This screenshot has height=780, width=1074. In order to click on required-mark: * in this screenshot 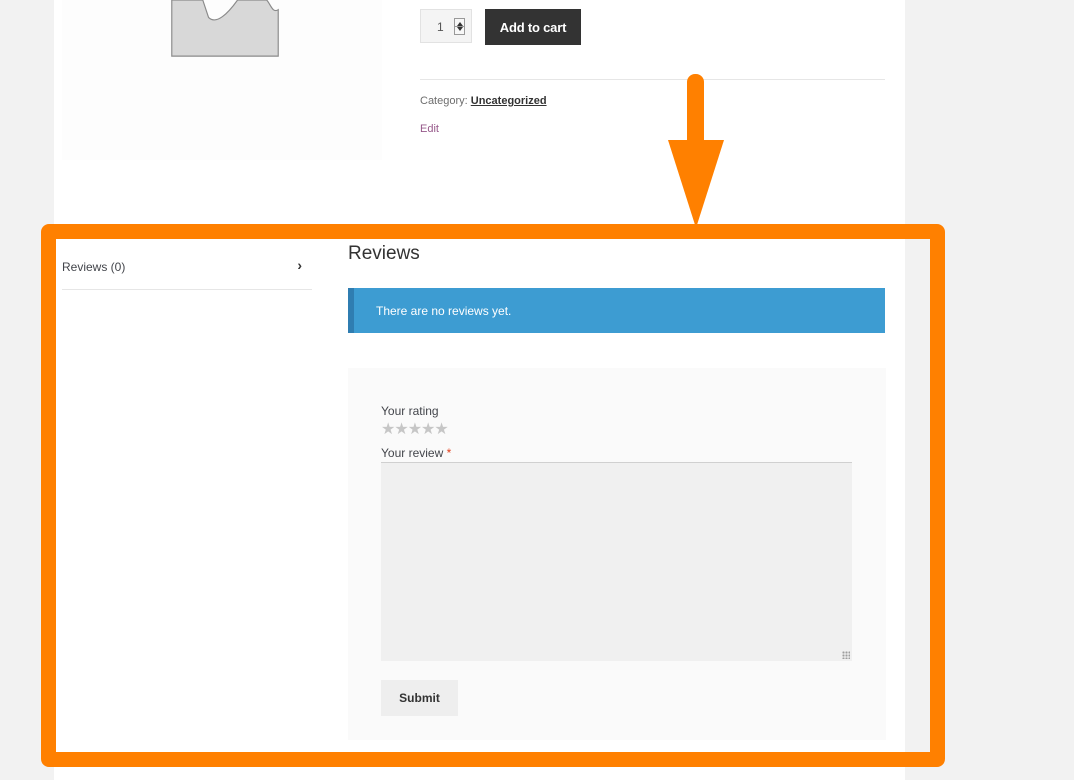, I will do `click(449, 453)`.